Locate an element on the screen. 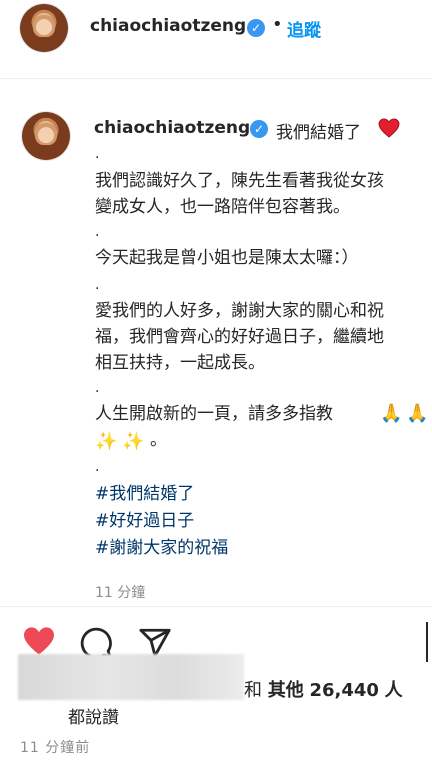 The height and width of the screenshot is (774, 432). caption-line: 人生開啟新的一頁，請多多指教 is located at coordinates (214, 414).